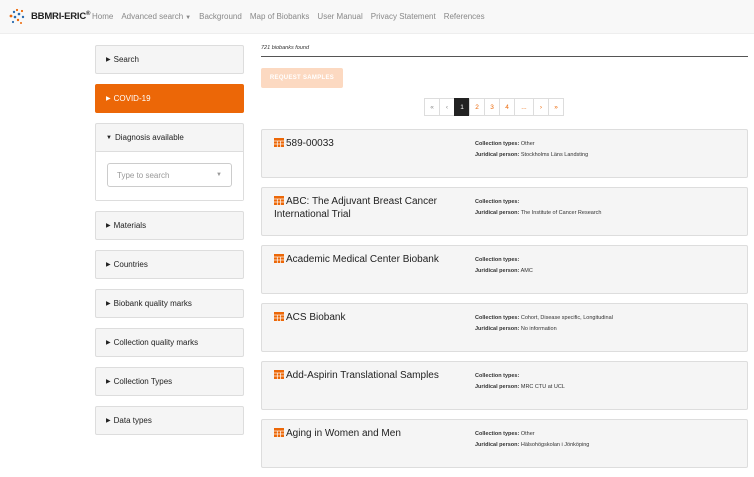 Image resolution: width=754 pixels, height=477 pixels. I want to click on facet-label: Collection Types, so click(143, 381).